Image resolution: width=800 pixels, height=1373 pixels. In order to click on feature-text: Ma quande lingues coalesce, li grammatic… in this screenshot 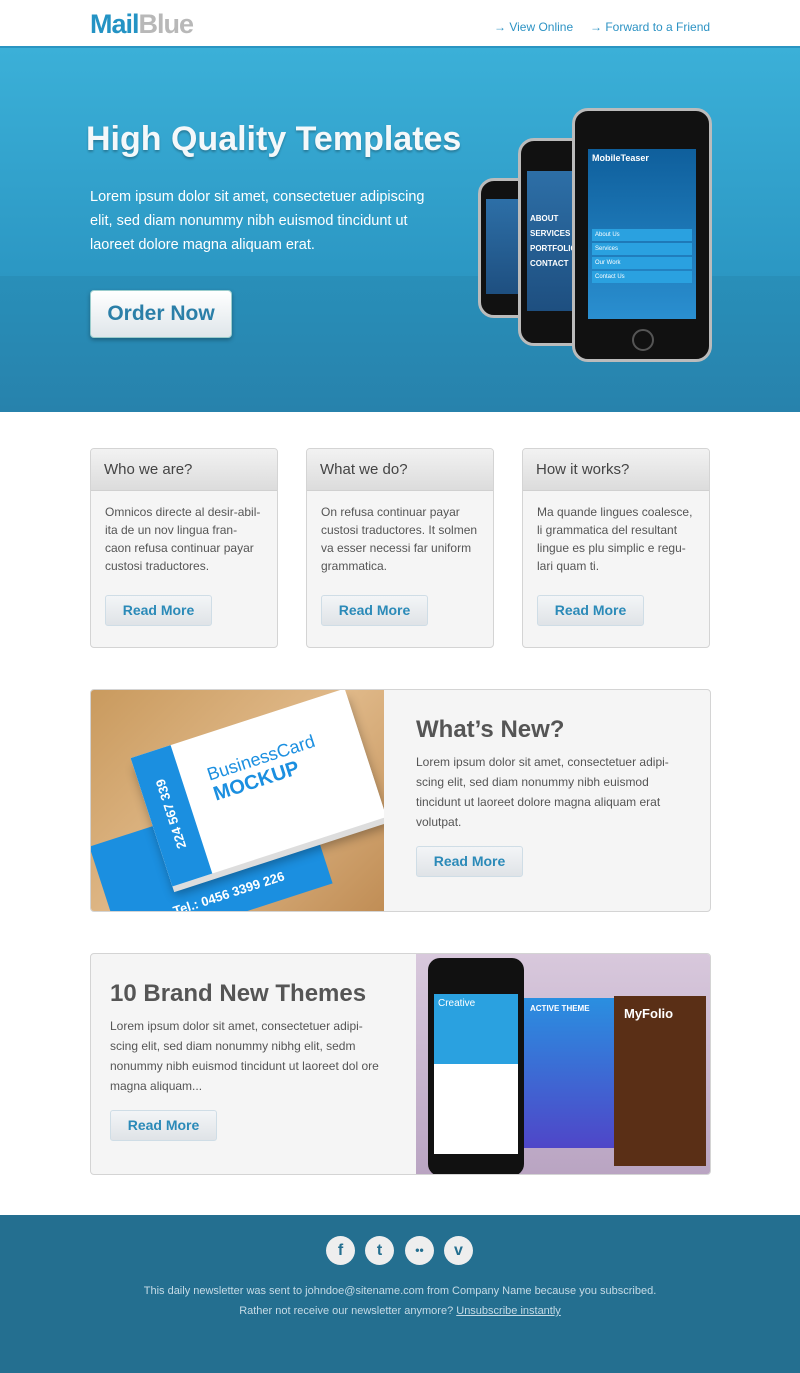, I will do `click(615, 539)`.